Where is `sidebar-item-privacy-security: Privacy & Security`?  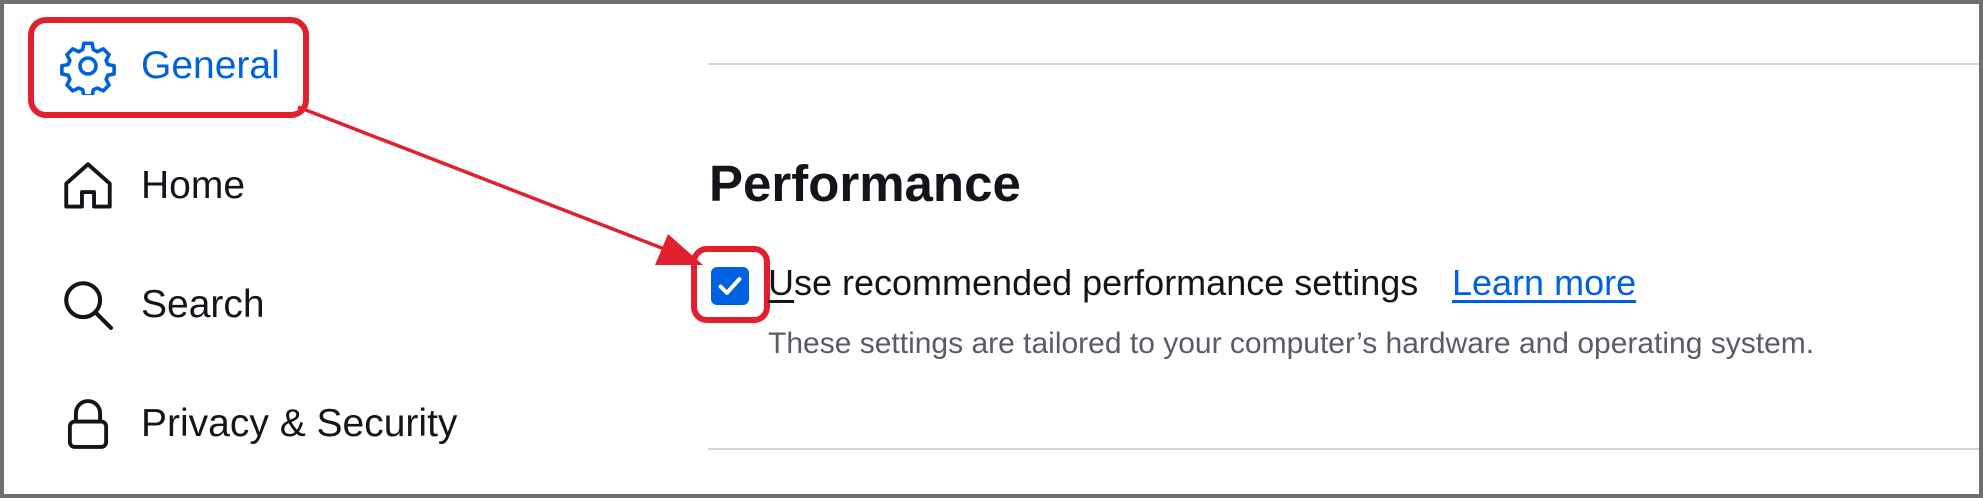 sidebar-item-privacy-security: Privacy & Security is located at coordinates (257, 424).